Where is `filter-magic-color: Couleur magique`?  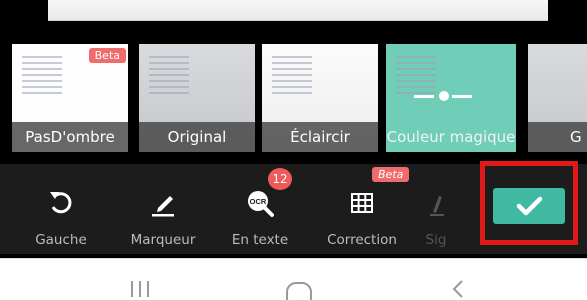 filter-magic-color: Couleur magique is located at coordinates (451, 98).